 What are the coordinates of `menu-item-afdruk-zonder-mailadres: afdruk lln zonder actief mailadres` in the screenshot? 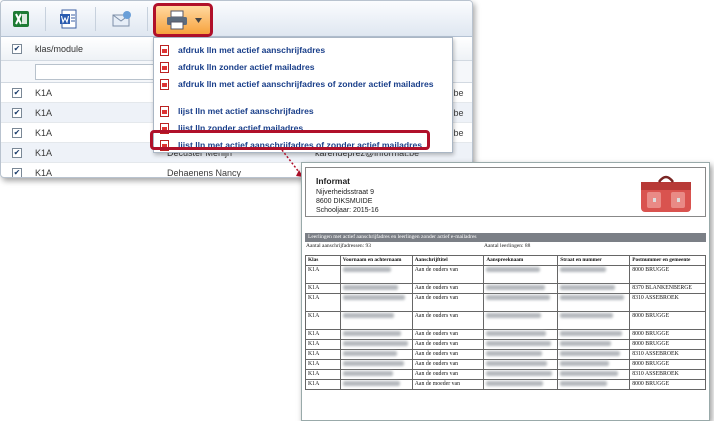 It's located at (303, 68).